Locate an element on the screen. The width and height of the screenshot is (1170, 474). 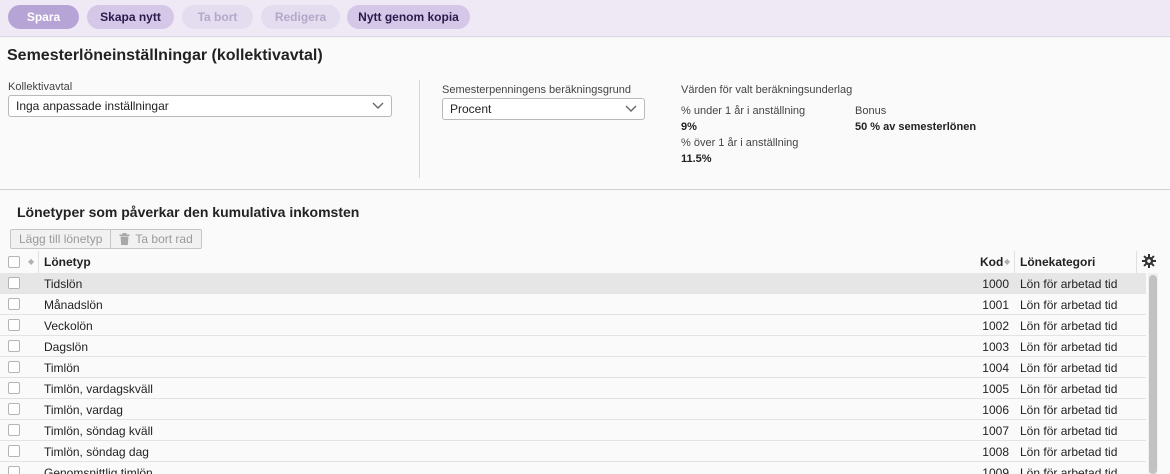
under-1-year-value: 9% is located at coordinates (689, 127).